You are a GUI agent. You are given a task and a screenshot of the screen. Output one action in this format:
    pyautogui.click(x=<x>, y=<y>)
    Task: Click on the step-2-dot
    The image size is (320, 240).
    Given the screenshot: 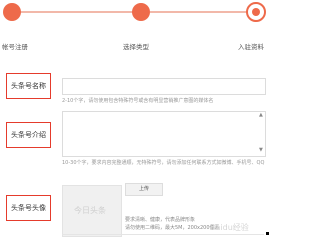 What is the action you would take?
    pyautogui.click(x=141, y=12)
    